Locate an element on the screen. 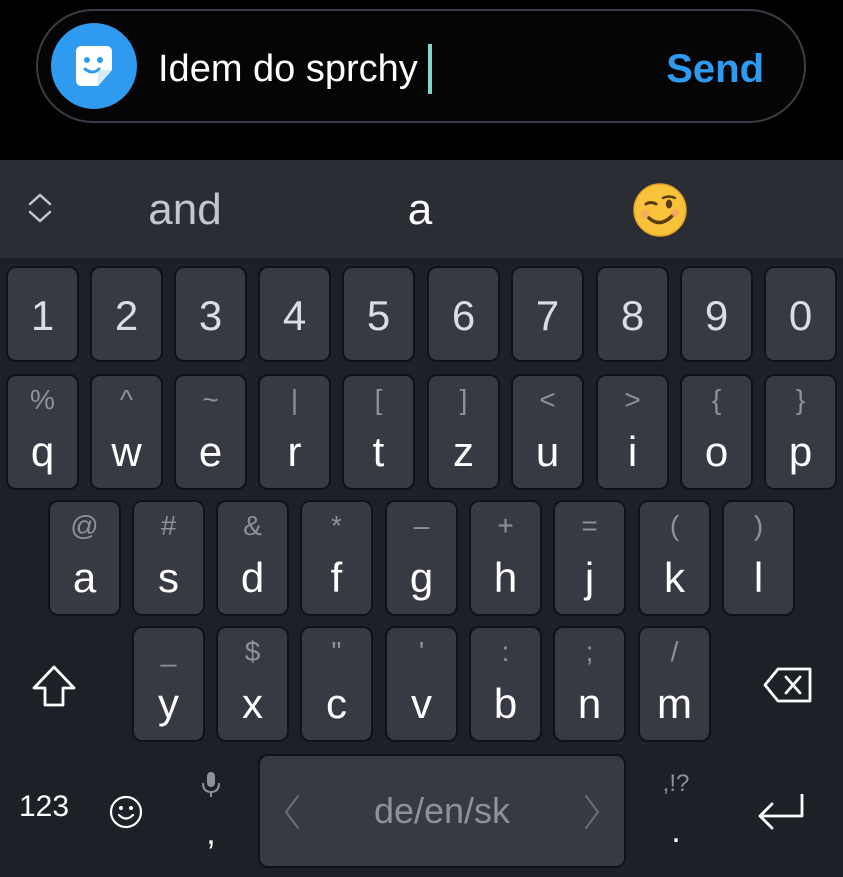 Image resolution: width=843 pixels, height=877 pixels. key-hint: + is located at coordinates (505, 525).